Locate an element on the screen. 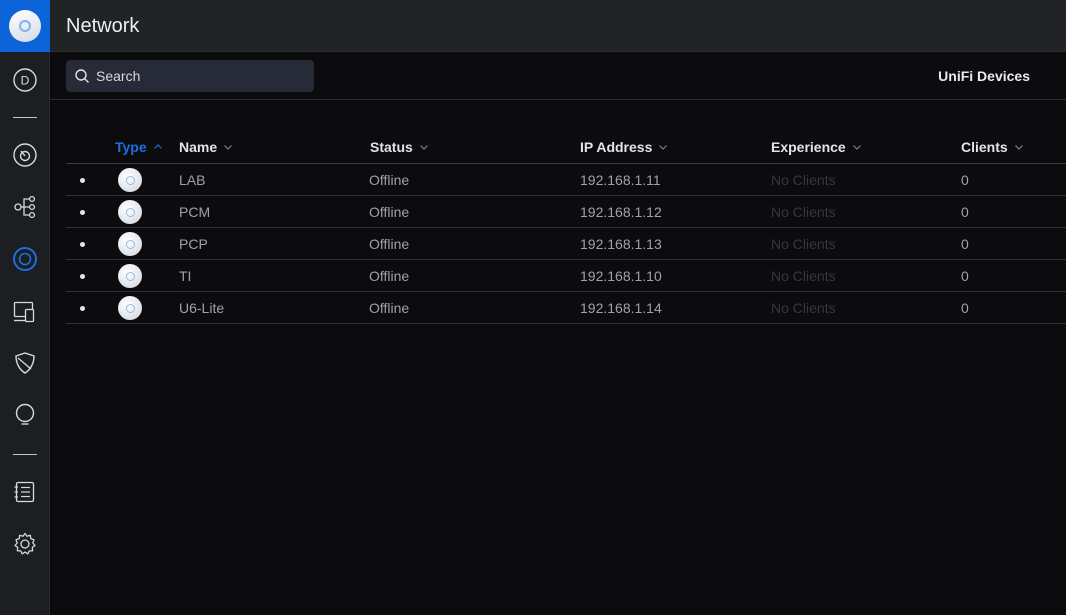 The width and height of the screenshot is (1066, 615). sidebar-item-statistics is located at coordinates (25, 155).